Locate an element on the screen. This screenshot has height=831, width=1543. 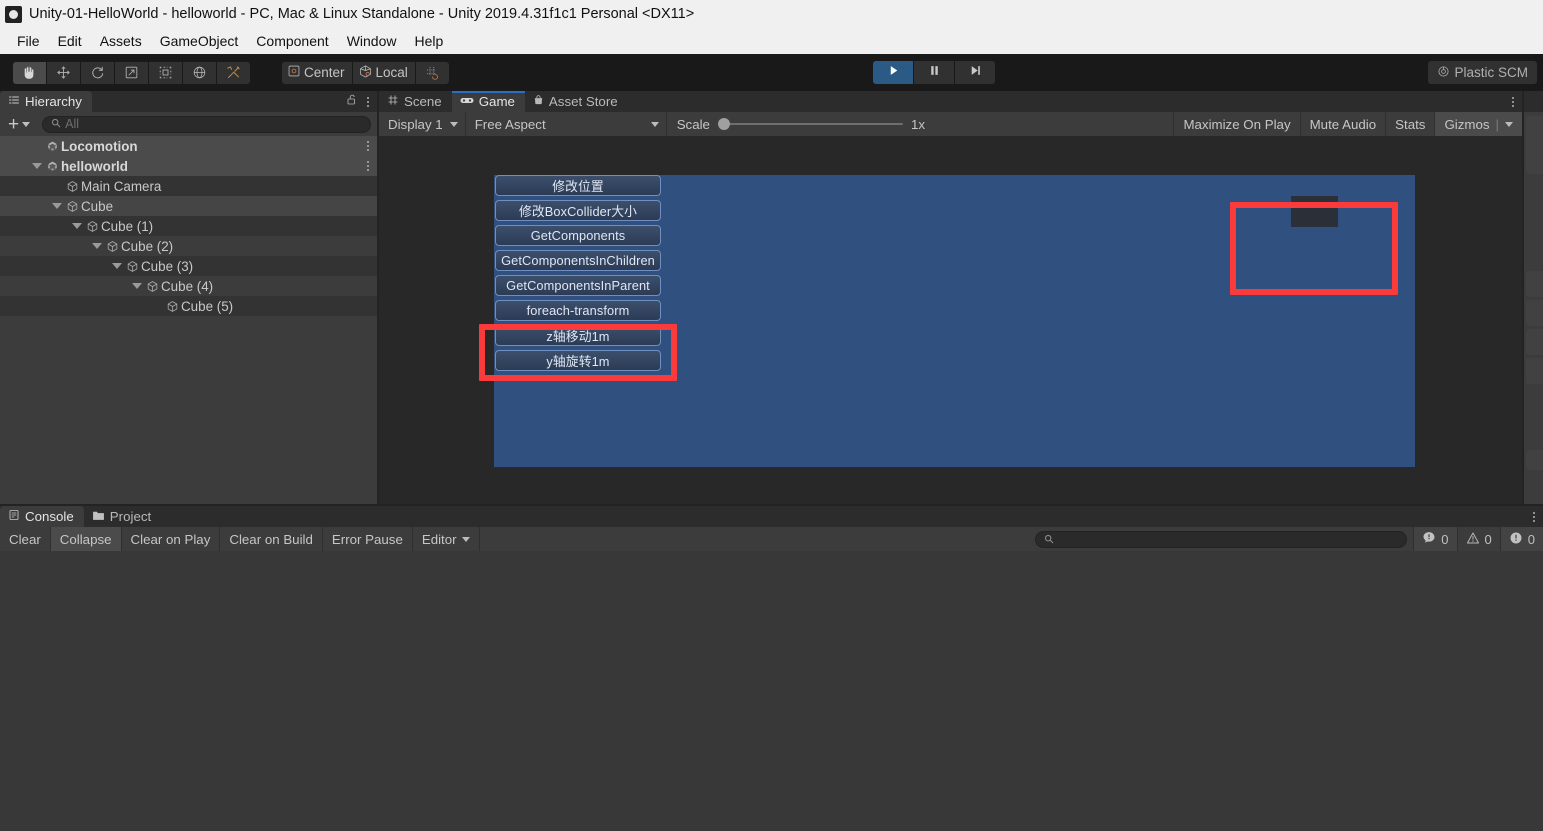
console-search-input is located at coordinates (1221, 539).